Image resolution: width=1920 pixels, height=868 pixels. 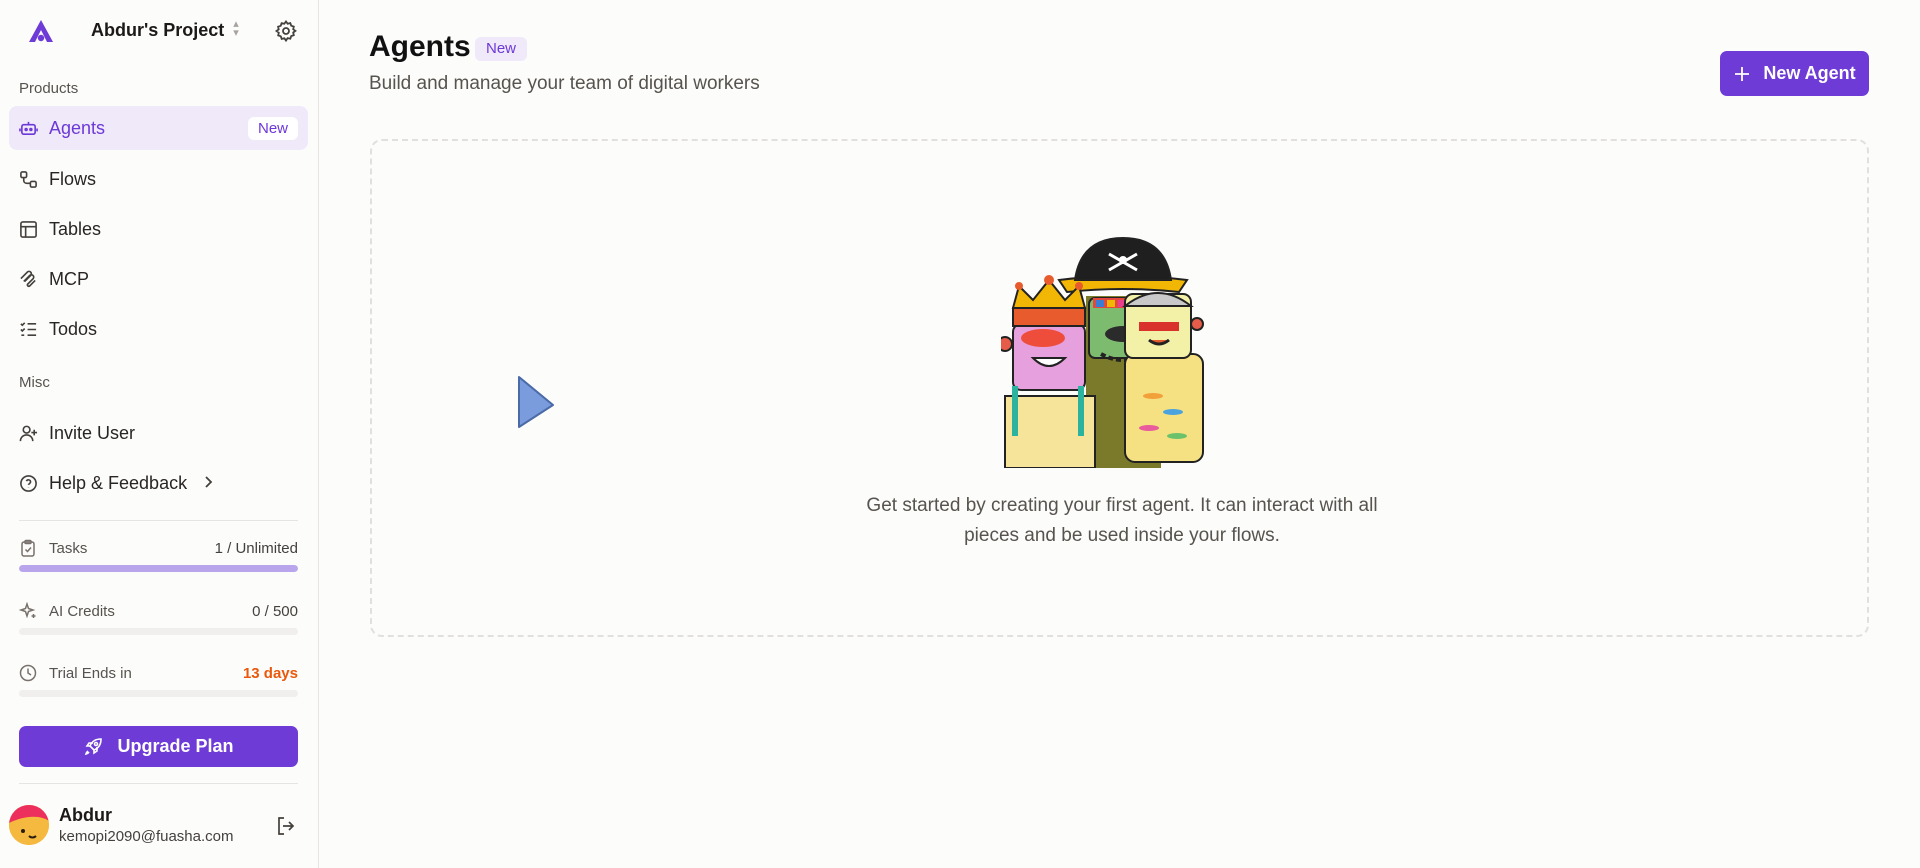 What do you see at coordinates (272, 128) in the screenshot?
I see `new-badge: New` at bounding box center [272, 128].